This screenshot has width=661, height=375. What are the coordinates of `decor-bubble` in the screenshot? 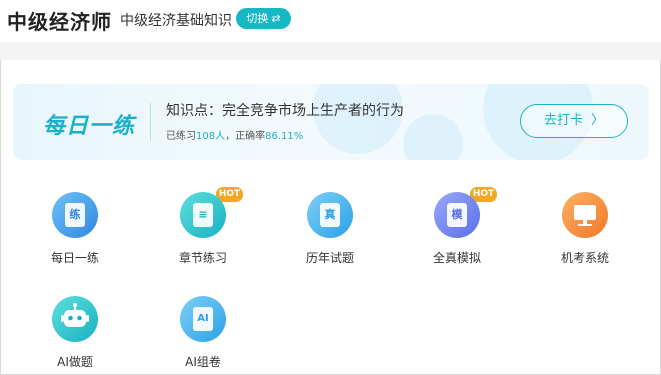 It's located at (433, 137).